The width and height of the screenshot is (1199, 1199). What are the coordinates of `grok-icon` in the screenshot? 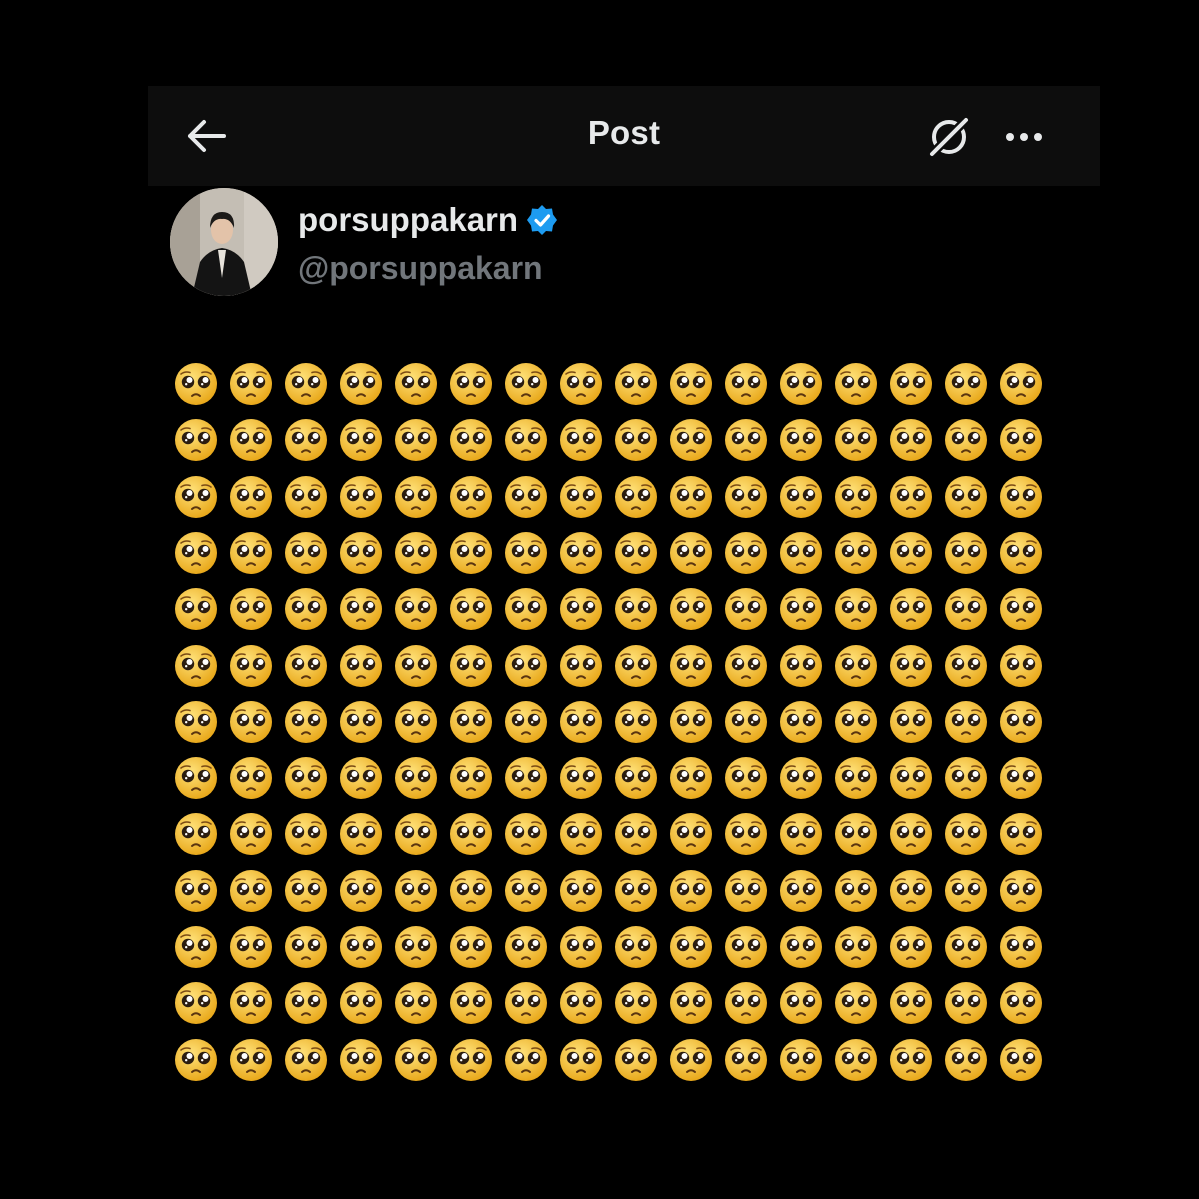 It's located at (949, 137).